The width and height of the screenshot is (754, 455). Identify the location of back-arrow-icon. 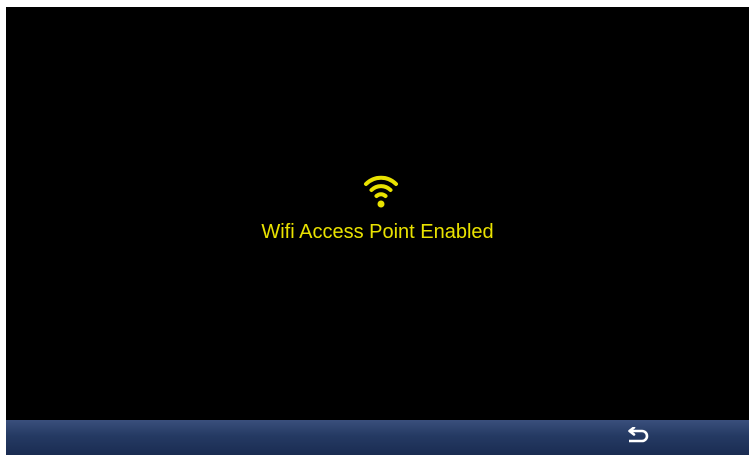
(638, 437).